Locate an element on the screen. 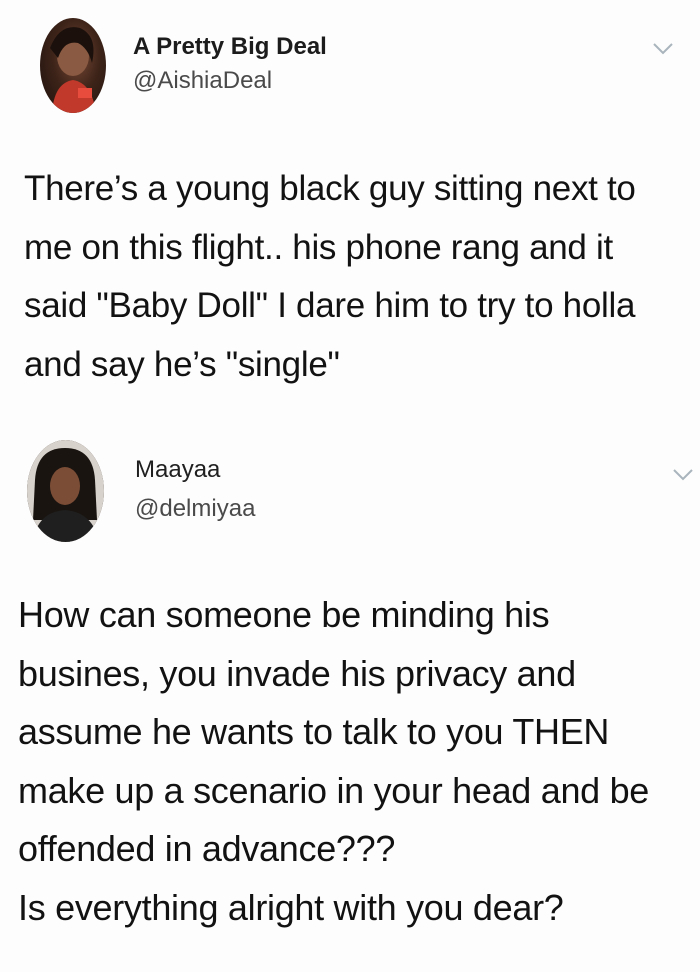 This screenshot has width=700, height=972. user-handle: @AishiaDeal is located at coordinates (202, 81).